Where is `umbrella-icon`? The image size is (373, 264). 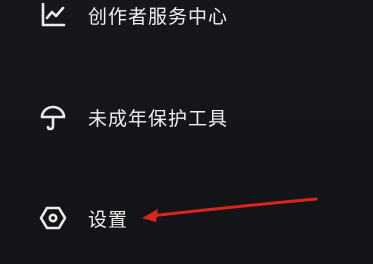
umbrella-icon is located at coordinates (53, 117).